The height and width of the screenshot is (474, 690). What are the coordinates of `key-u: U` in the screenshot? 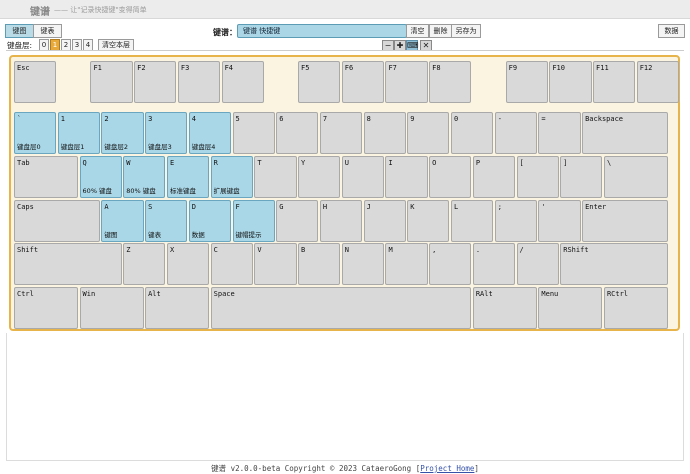 It's located at (362, 177).